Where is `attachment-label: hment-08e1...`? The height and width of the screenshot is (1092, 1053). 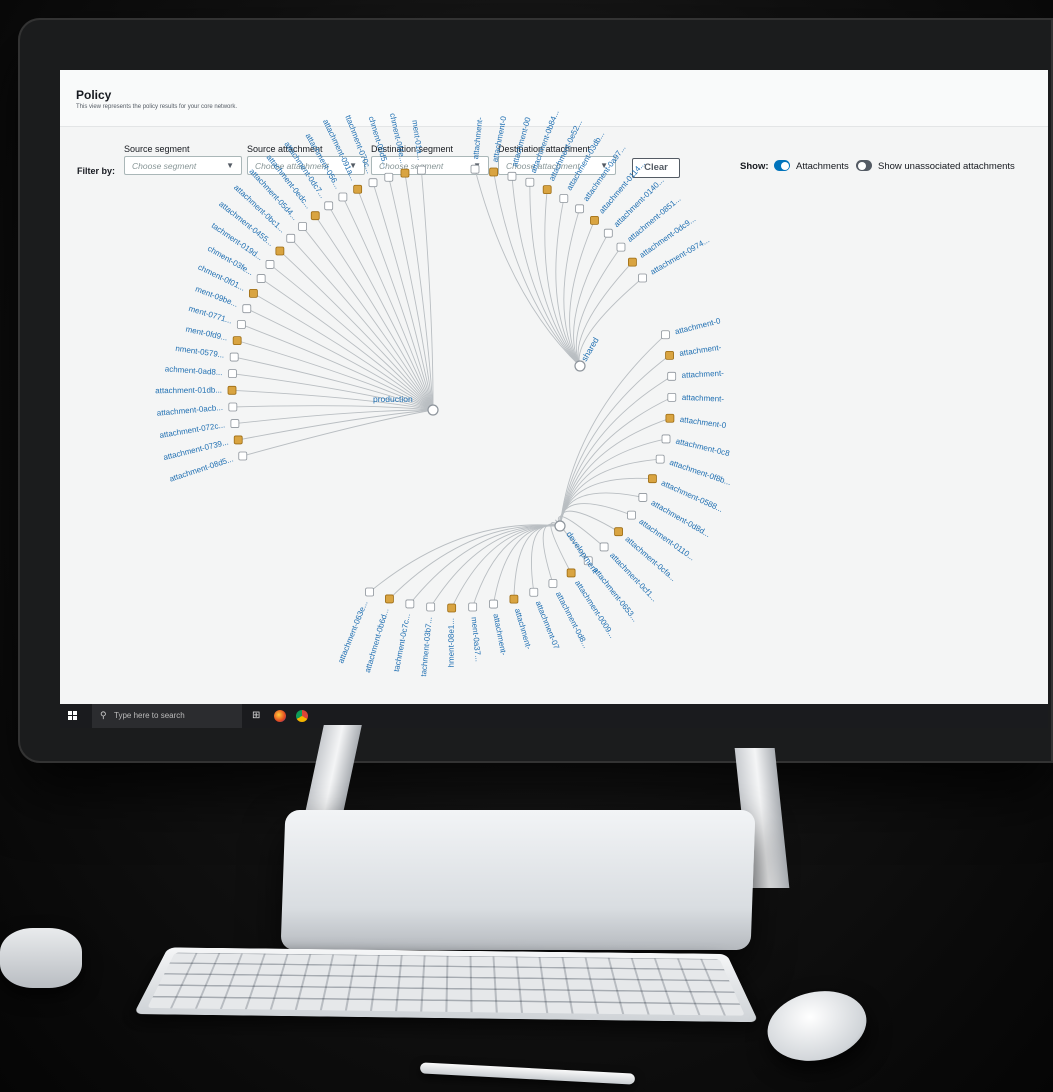
attachment-label: hment-08e1... is located at coordinates (451, 642).